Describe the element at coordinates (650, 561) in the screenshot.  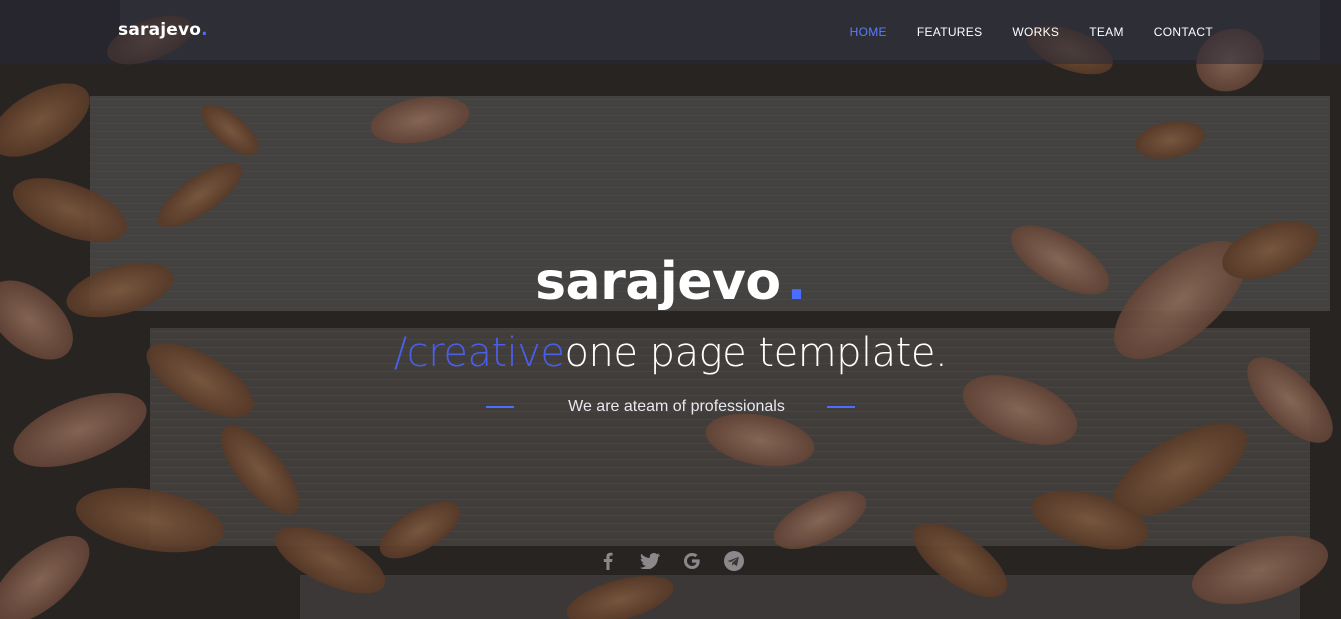
I see `twitter-icon` at that location.